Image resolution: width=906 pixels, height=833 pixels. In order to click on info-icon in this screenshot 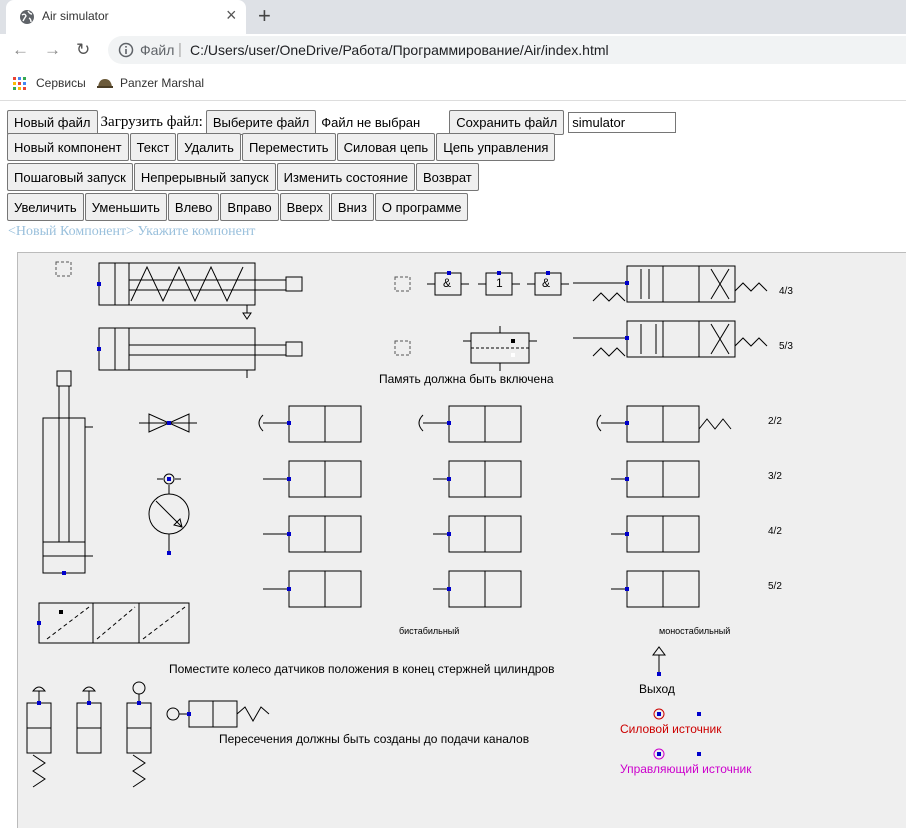, I will do `click(126, 50)`.